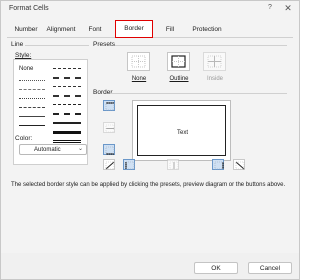 This screenshot has height=280, width=320. Describe the element at coordinates (67, 123) in the screenshot. I see `line-style-medium` at that location.